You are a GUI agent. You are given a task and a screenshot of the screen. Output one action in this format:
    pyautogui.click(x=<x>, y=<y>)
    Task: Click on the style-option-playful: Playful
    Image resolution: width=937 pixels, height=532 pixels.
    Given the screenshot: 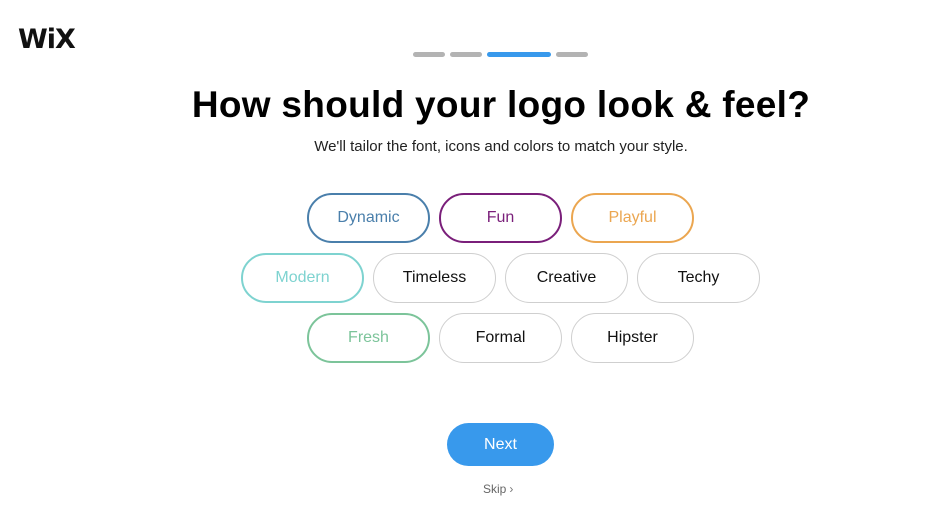 What is the action you would take?
    pyautogui.click(x=632, y=218)
    